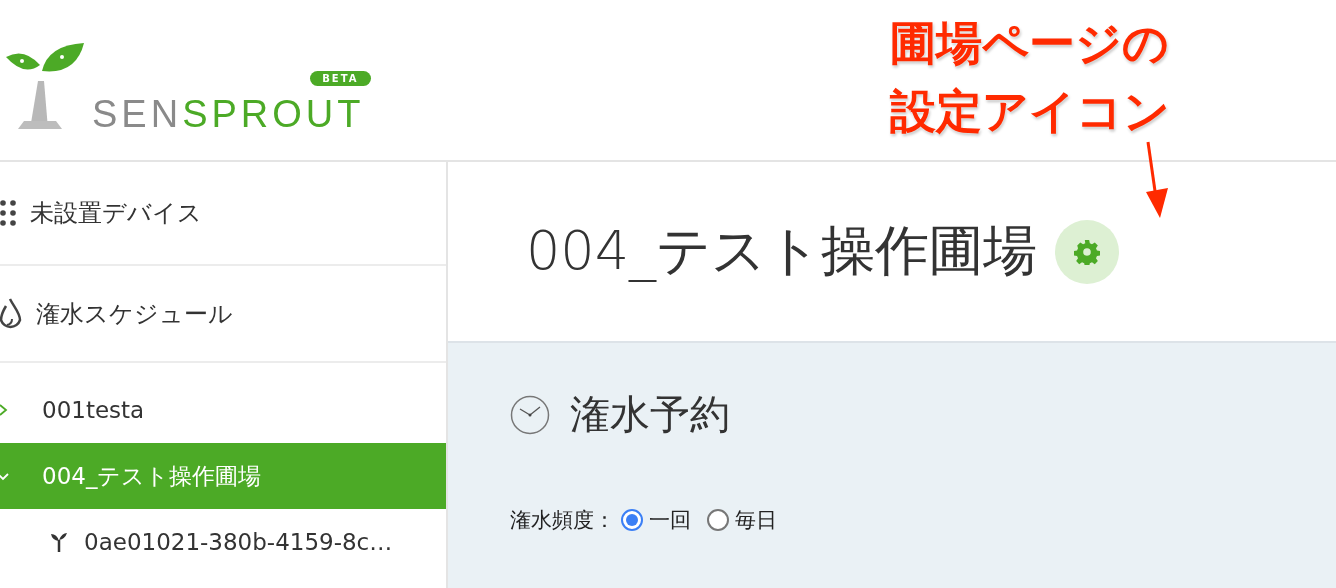  I want to click on settings-icon, so click(1087, 251).